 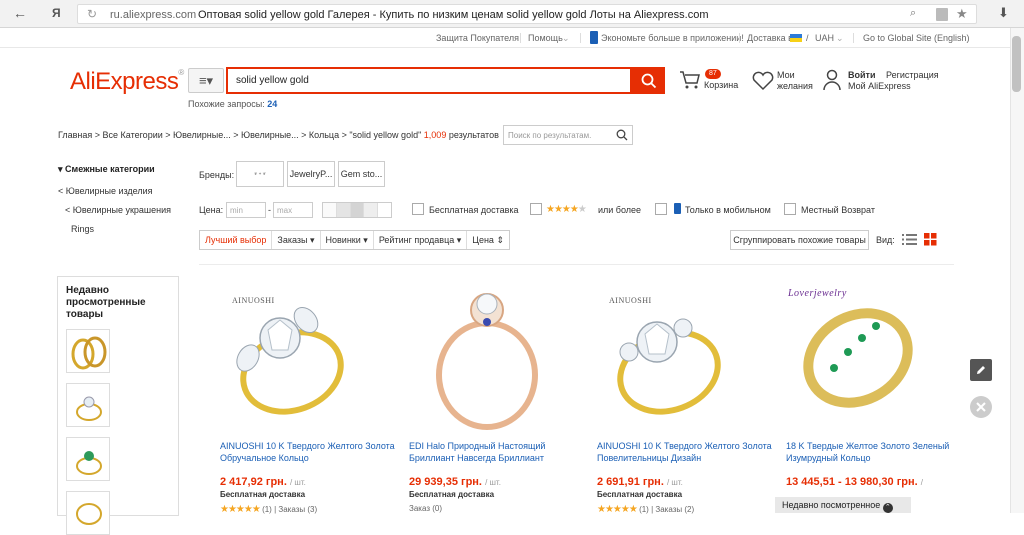 What do you see at coordinates (861, 75) in the screenshot?
I see `signin-link: Войти` at bounding box center [861, 75].